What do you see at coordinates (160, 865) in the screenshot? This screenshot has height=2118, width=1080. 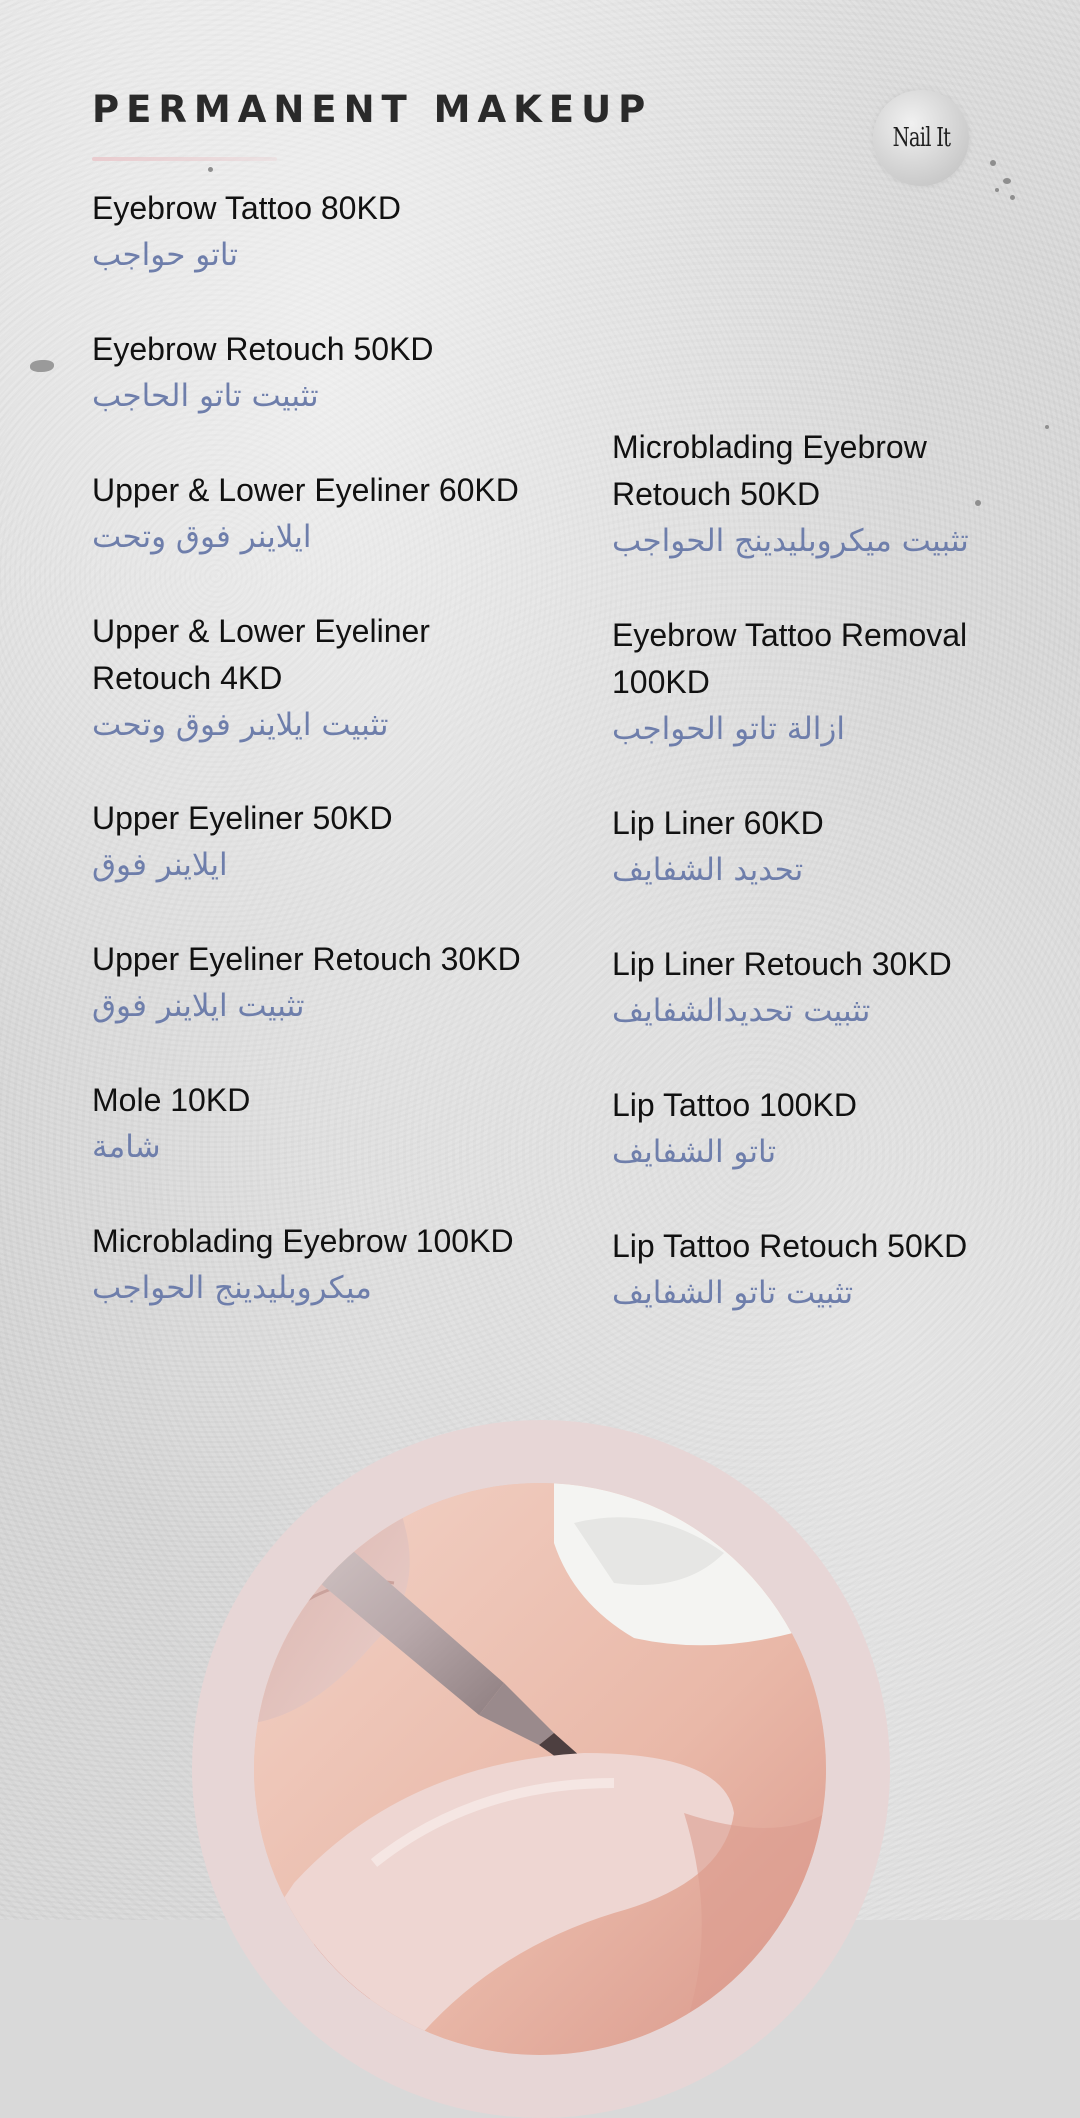 I see `service-name-arabic: ايلاينر فوق` at bounding box center [160, 865].